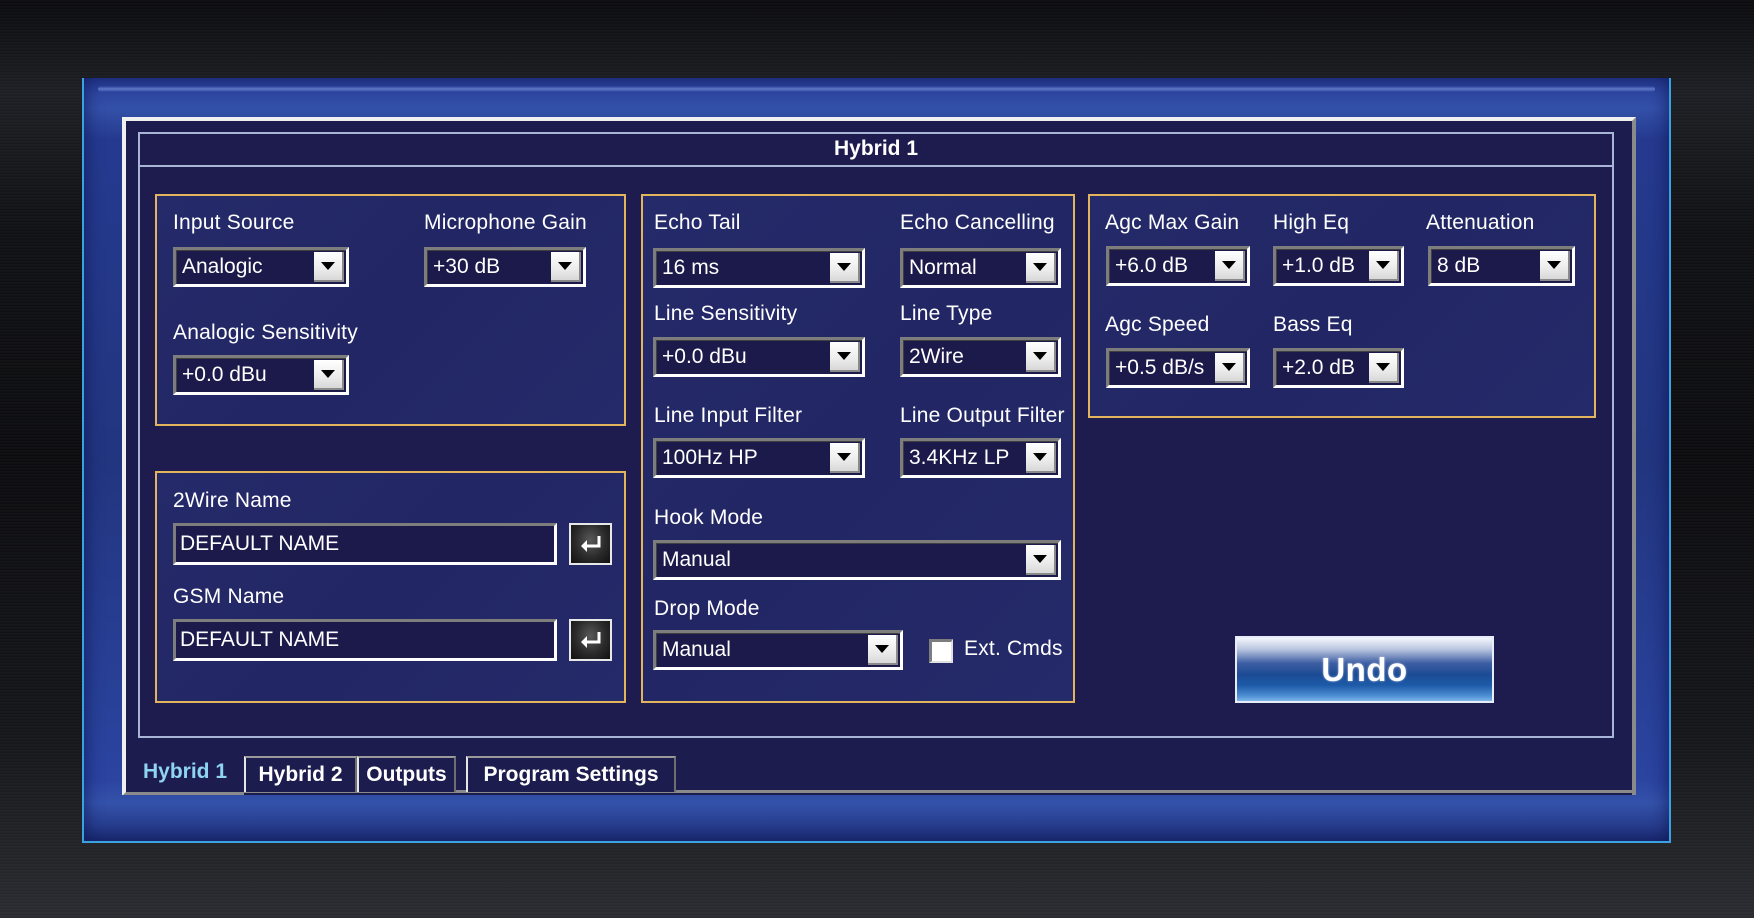 This screenshot has width=1754, height=918. Describe the element at coordinates (224, 374) in the screenshot. I see `analogic-sensitivity-value: +0.0 dBu` at that location.